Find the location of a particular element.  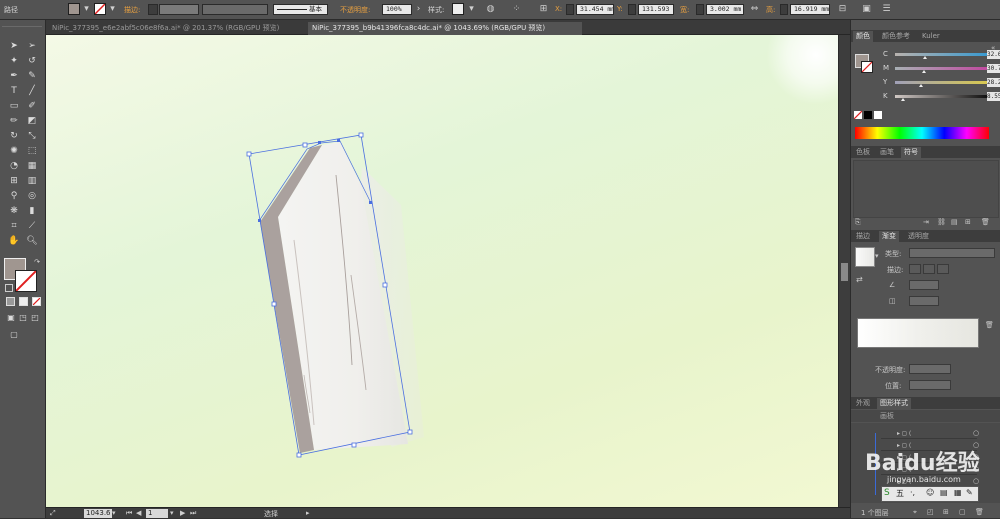

first-page-icon: ⏮ is located at coordinates (129, 513).